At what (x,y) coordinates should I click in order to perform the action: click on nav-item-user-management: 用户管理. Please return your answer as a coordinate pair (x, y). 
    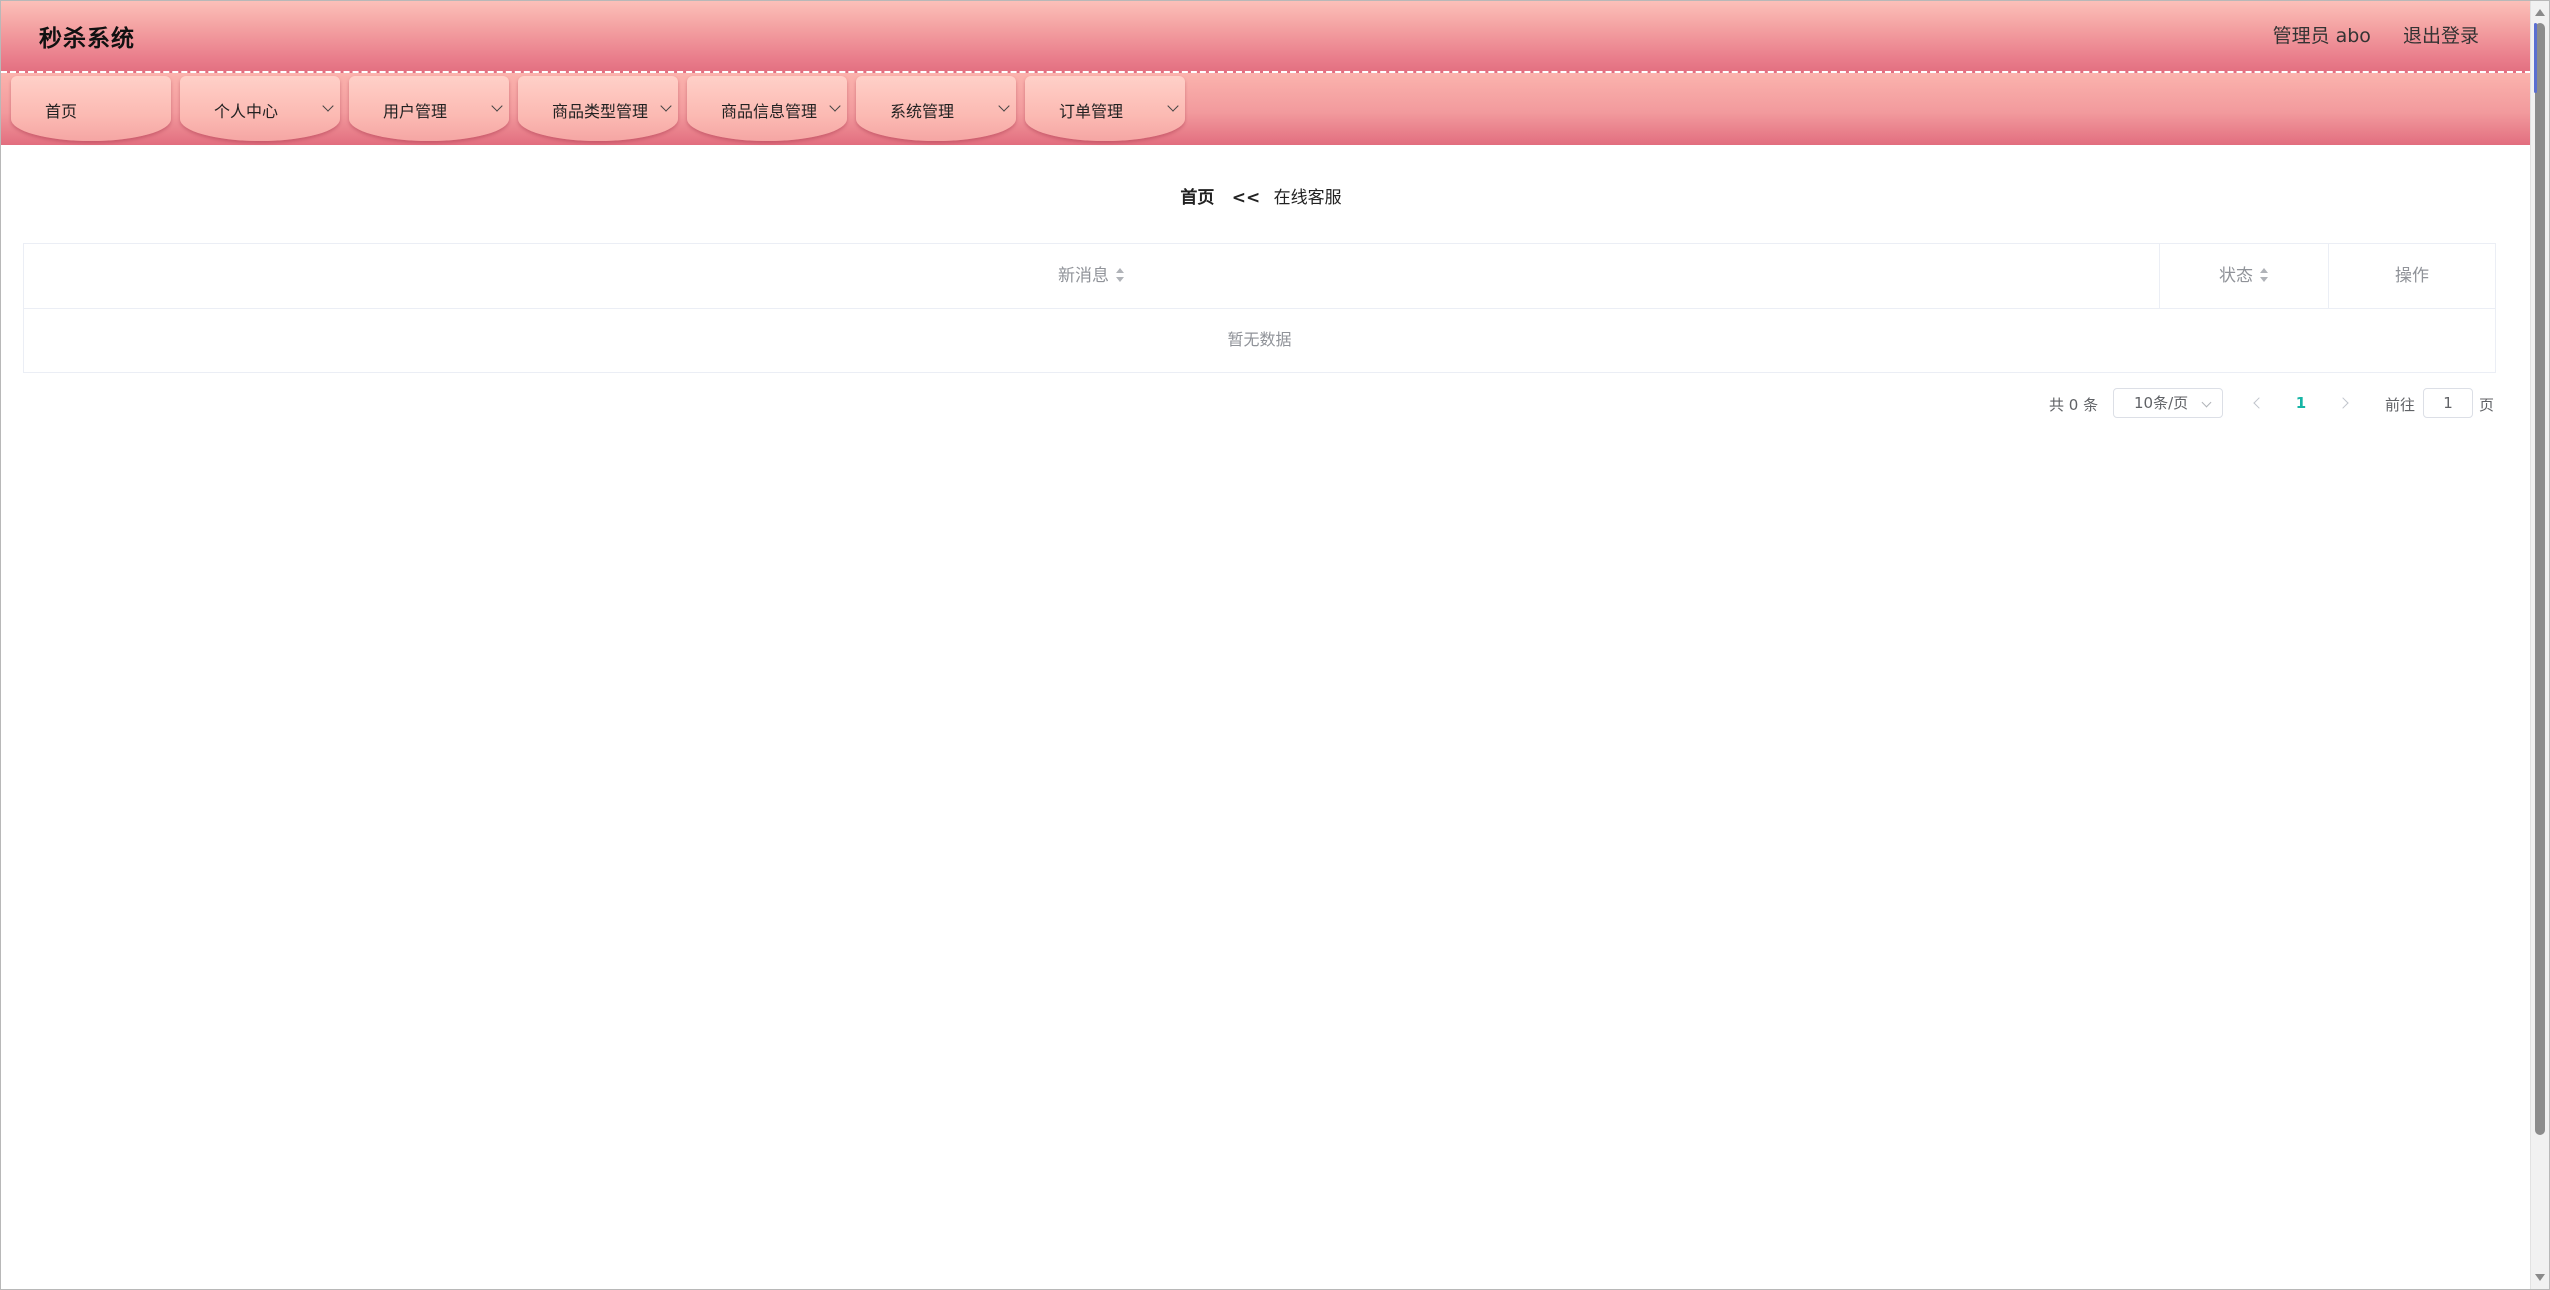
    Looking at the image, I should click on (429, 108).